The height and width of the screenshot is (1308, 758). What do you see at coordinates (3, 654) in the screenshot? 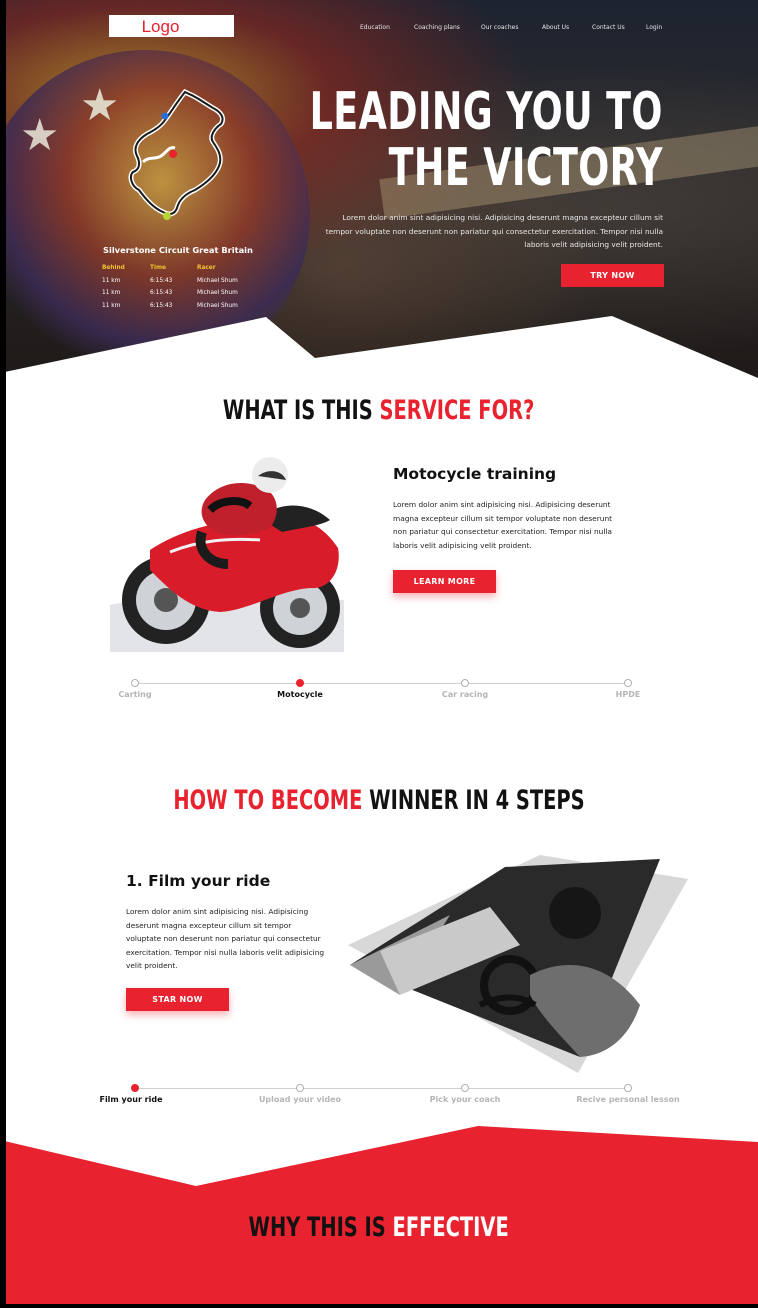
I see `frame-left-edge` at bounding box center [3, 654].